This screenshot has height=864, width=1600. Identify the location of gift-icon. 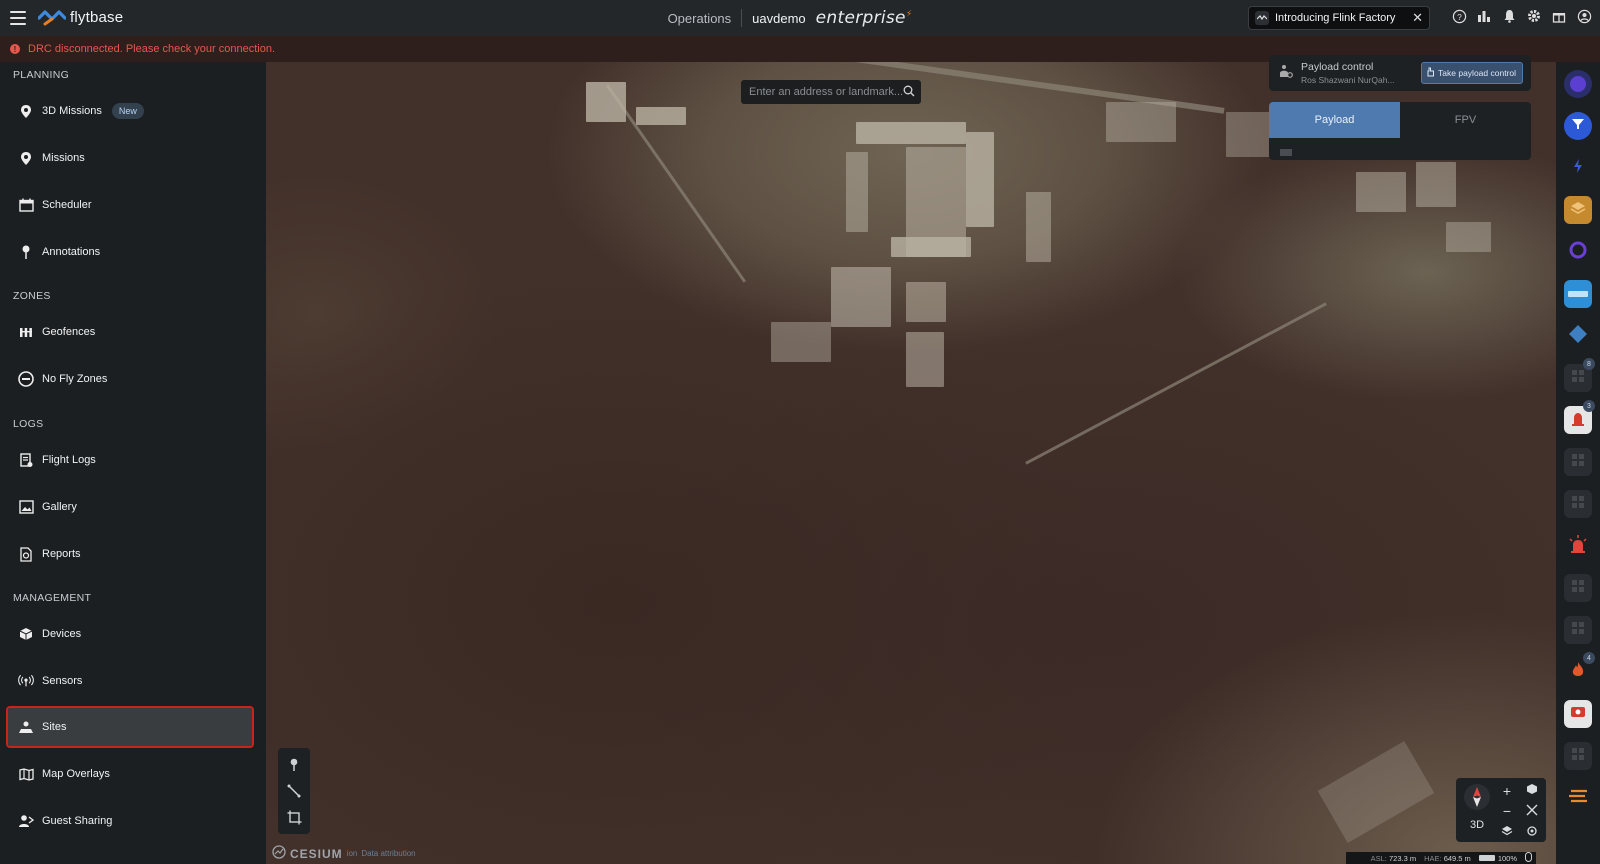
(1559, 16).